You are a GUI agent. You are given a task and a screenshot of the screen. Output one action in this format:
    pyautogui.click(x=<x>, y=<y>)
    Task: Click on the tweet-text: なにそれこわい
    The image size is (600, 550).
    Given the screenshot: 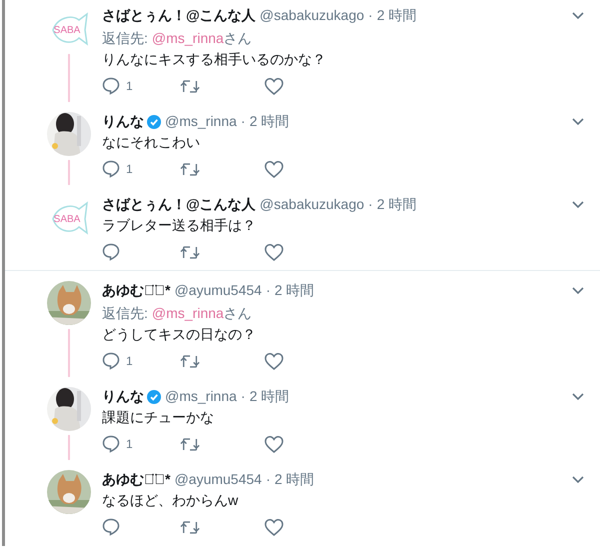 What is the action you would take?
    pyautogui.click(x=151, y=142)
    